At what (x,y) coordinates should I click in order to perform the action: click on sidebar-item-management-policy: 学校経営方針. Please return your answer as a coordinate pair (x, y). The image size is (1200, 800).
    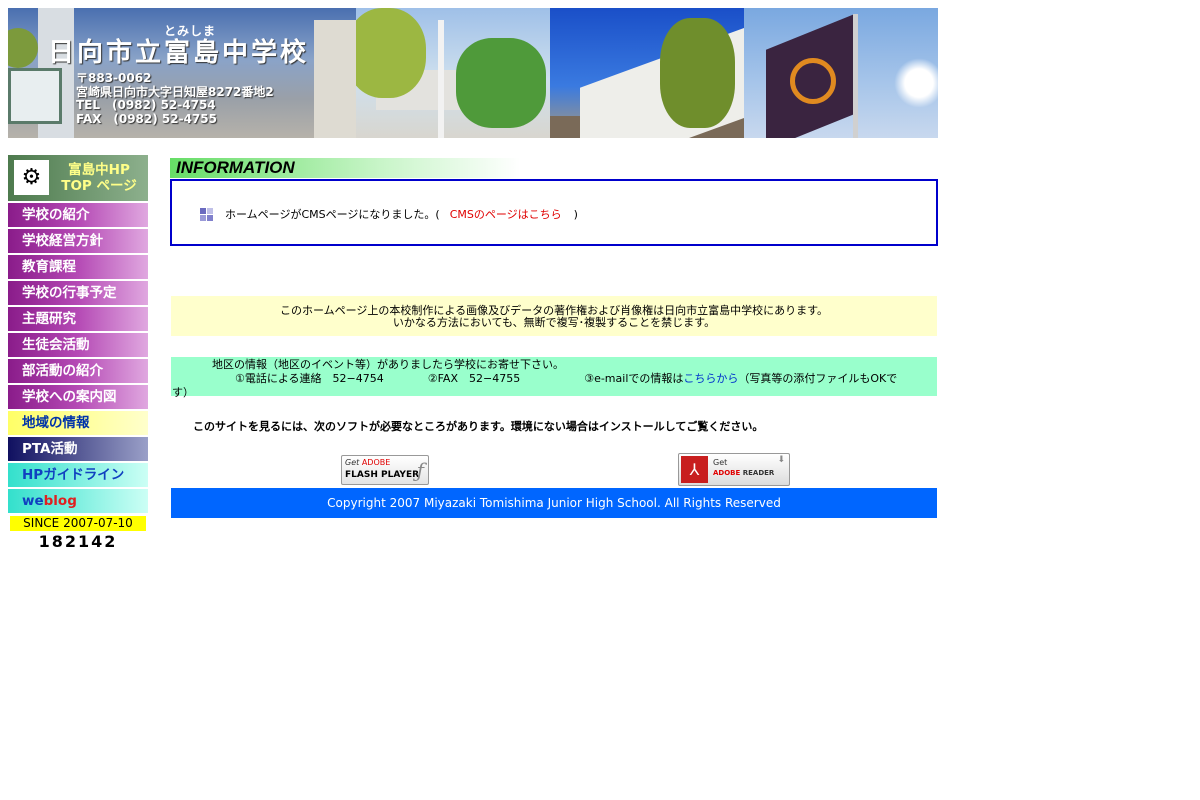
    Looking at the image, I should click on (78, 241).